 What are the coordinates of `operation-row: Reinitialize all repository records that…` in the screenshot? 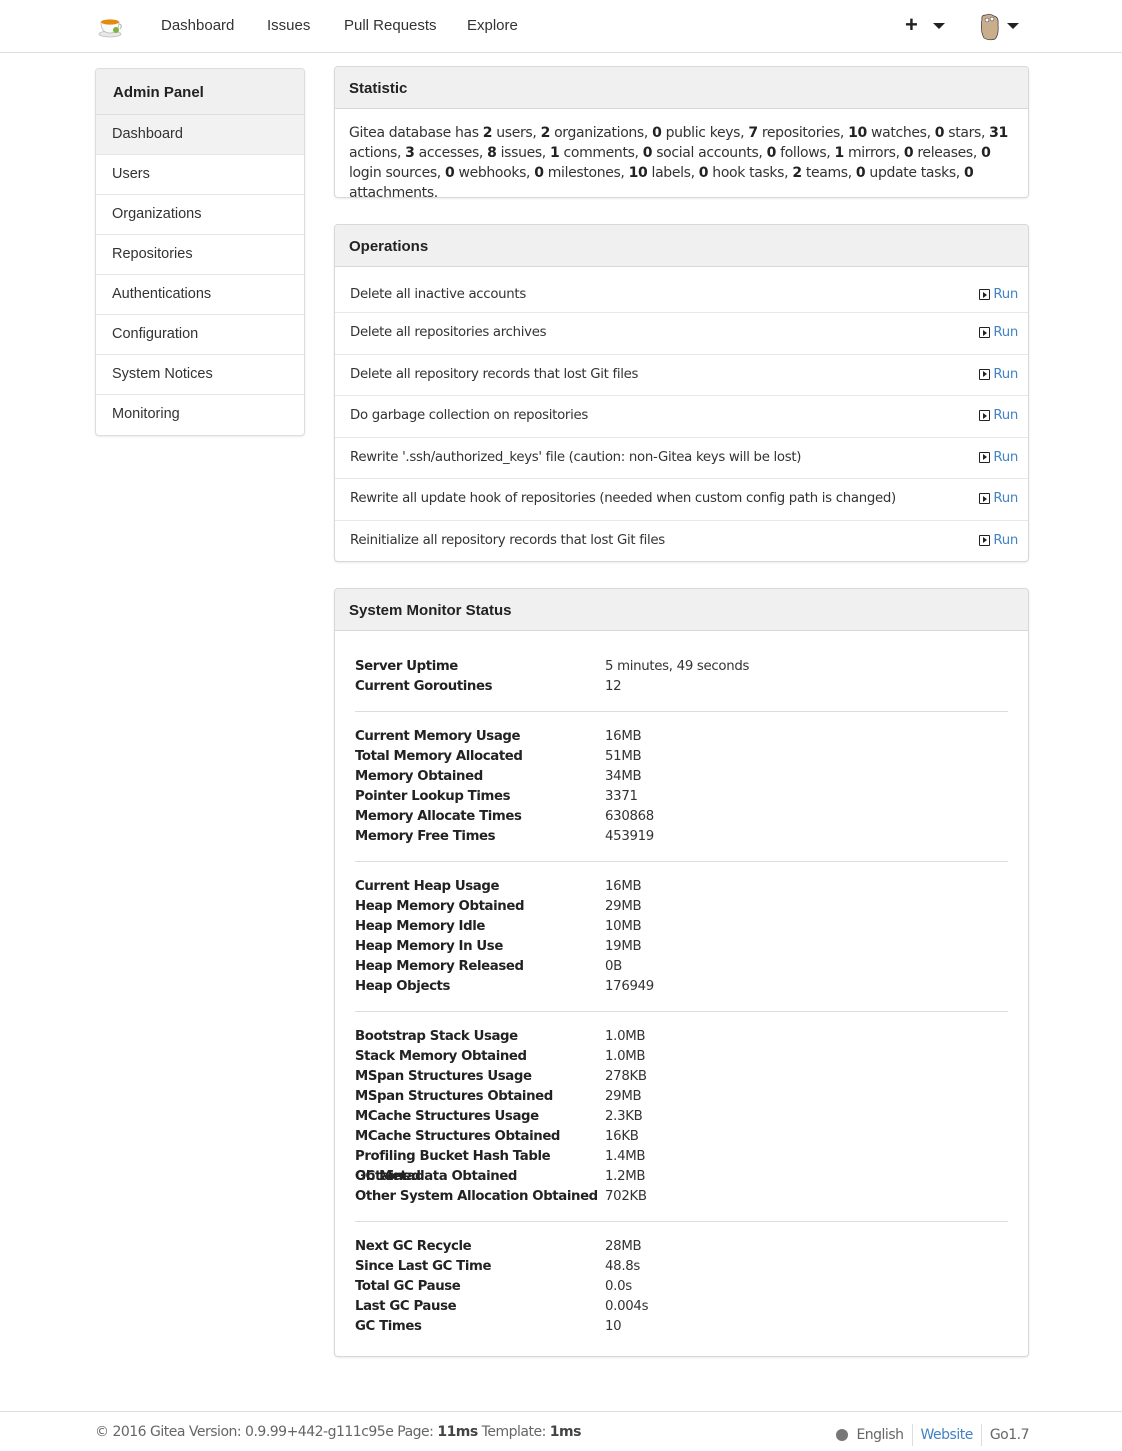 It's located at (681, 541).